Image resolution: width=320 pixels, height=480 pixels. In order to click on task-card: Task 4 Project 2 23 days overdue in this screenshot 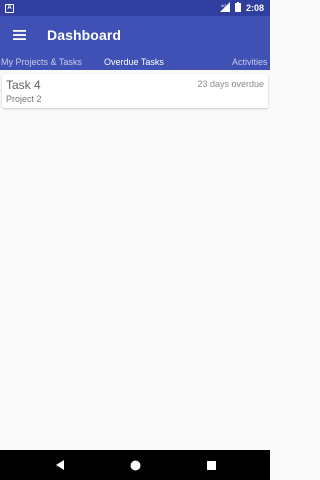, I will do `click(135, 91)`.